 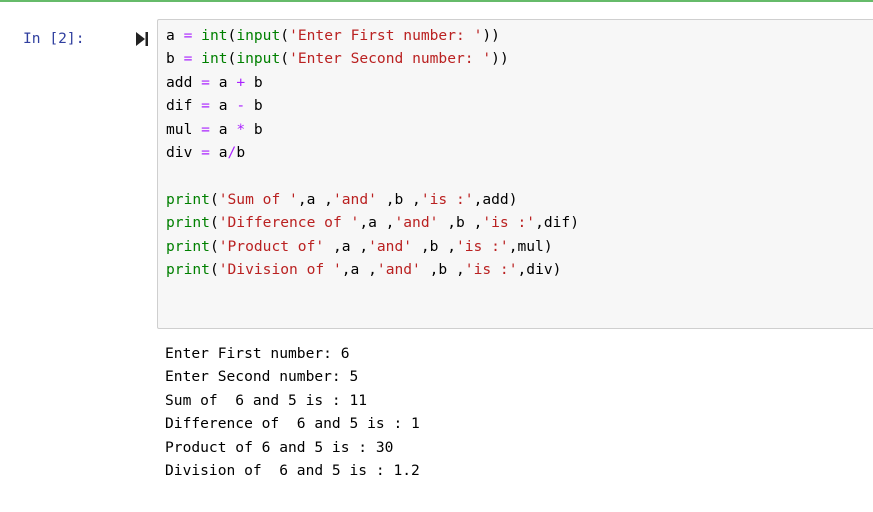 What do you see at coordinates (386, 35) in the screenshot?
I see `code-token: 'Enter First number: '` at bounding box center [386, 35].